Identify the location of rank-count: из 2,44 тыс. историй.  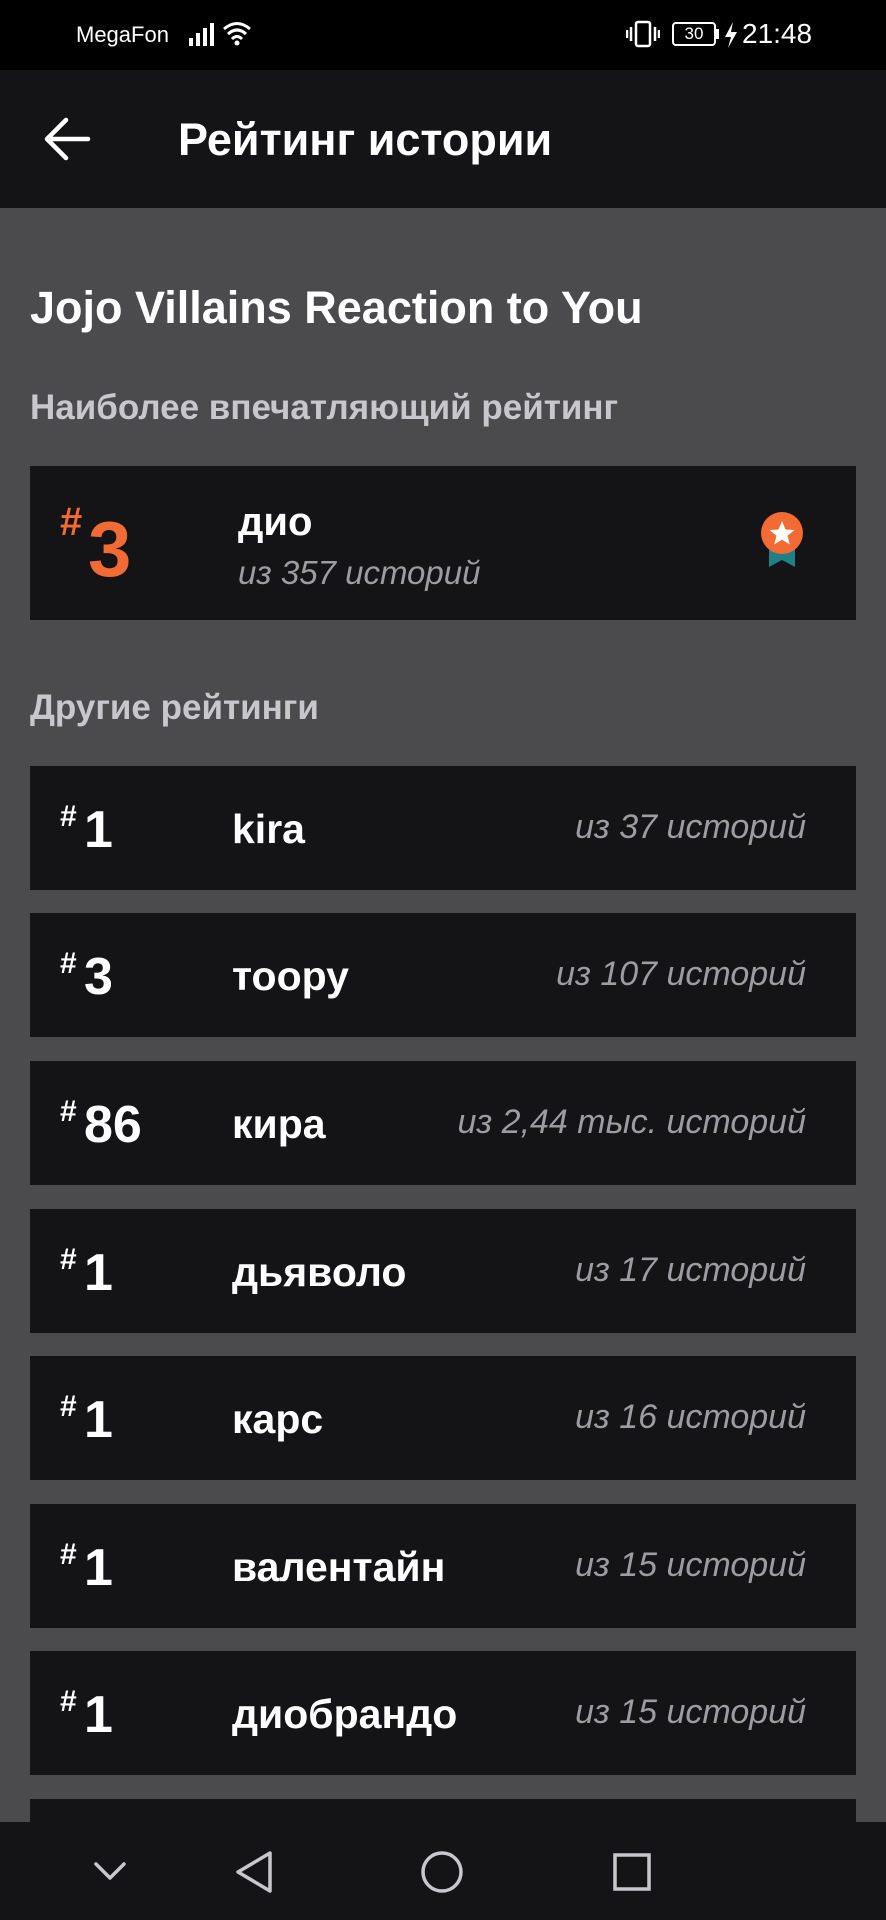
(632, 1122).